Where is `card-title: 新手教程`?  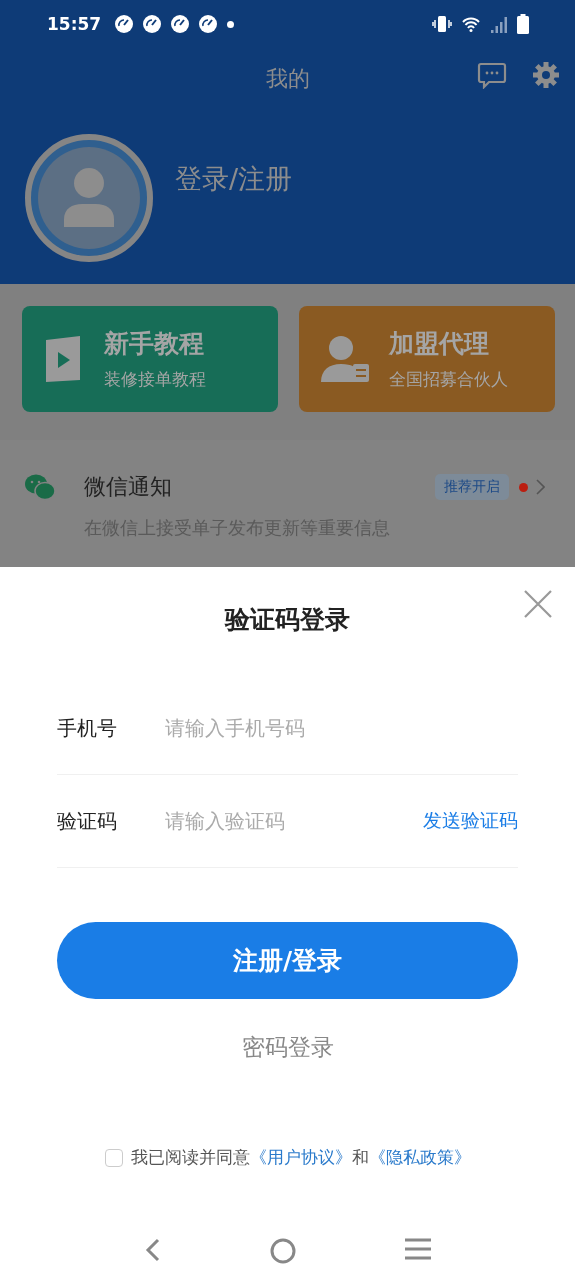
card-title: 新手教程 is located at coordinates (154, 344).